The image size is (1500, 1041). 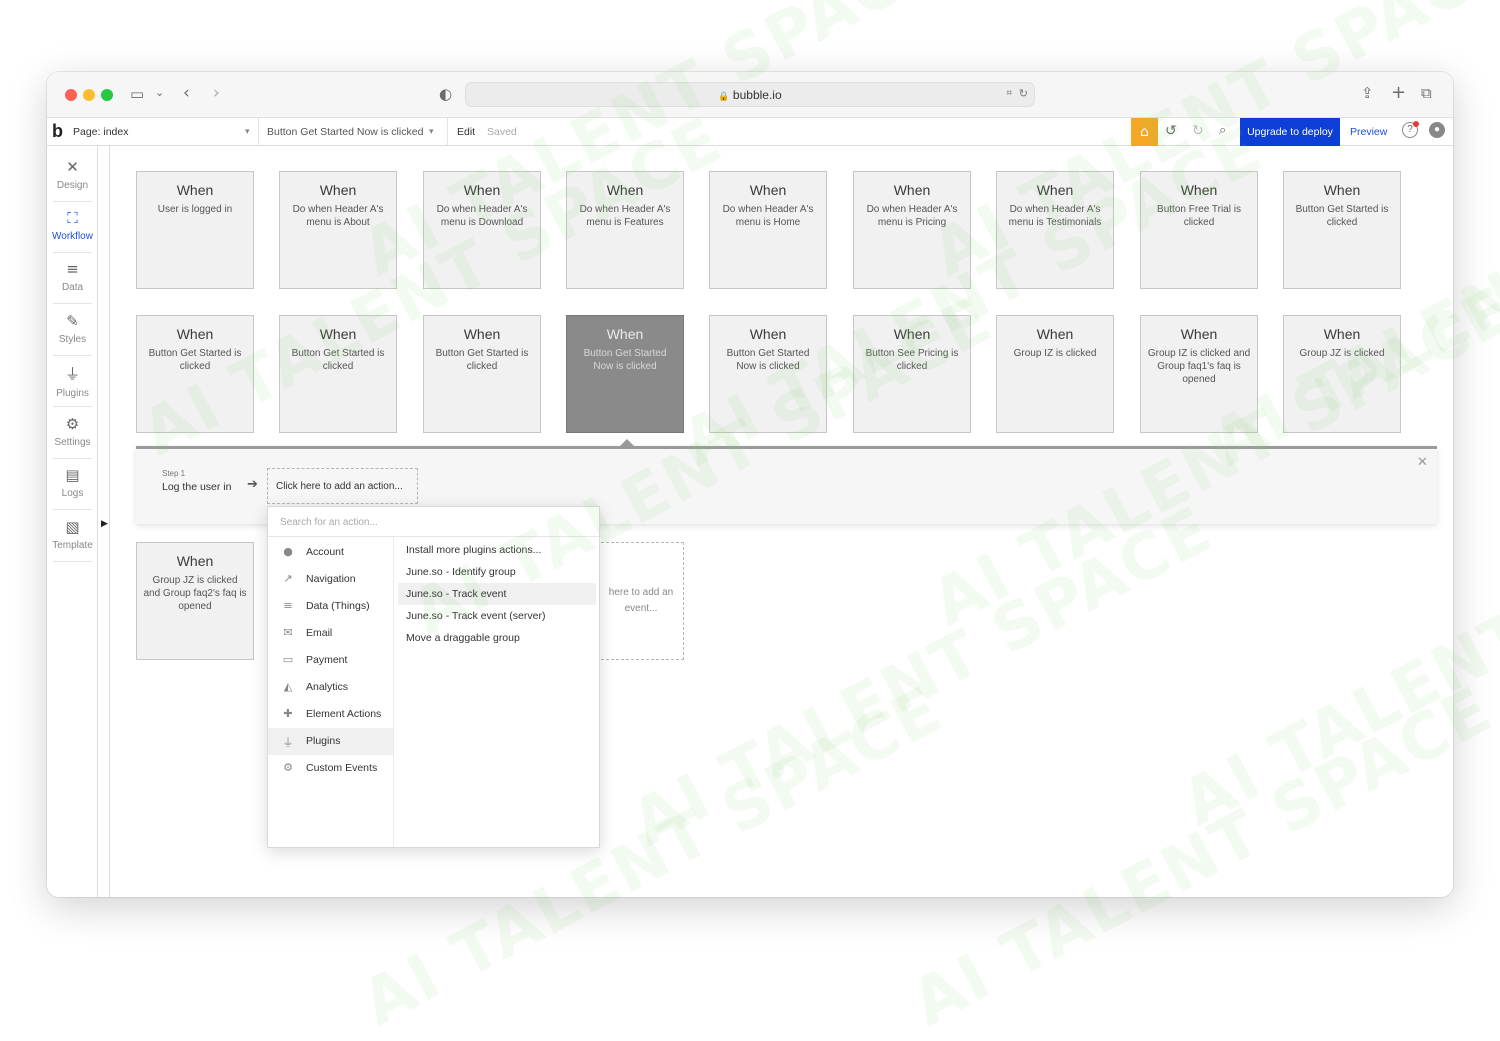 I want to click on category-element-actions: ✚ Element Actions, so click(x=330, y=714).